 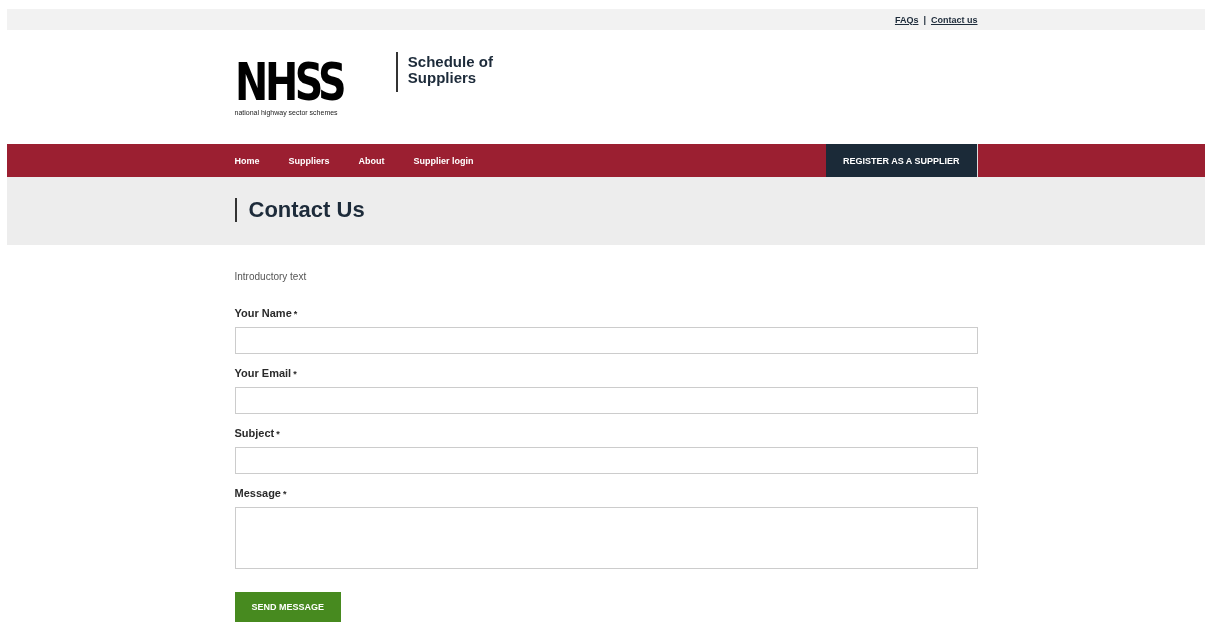 I want to click on message-field, so click(x=606, y=538).